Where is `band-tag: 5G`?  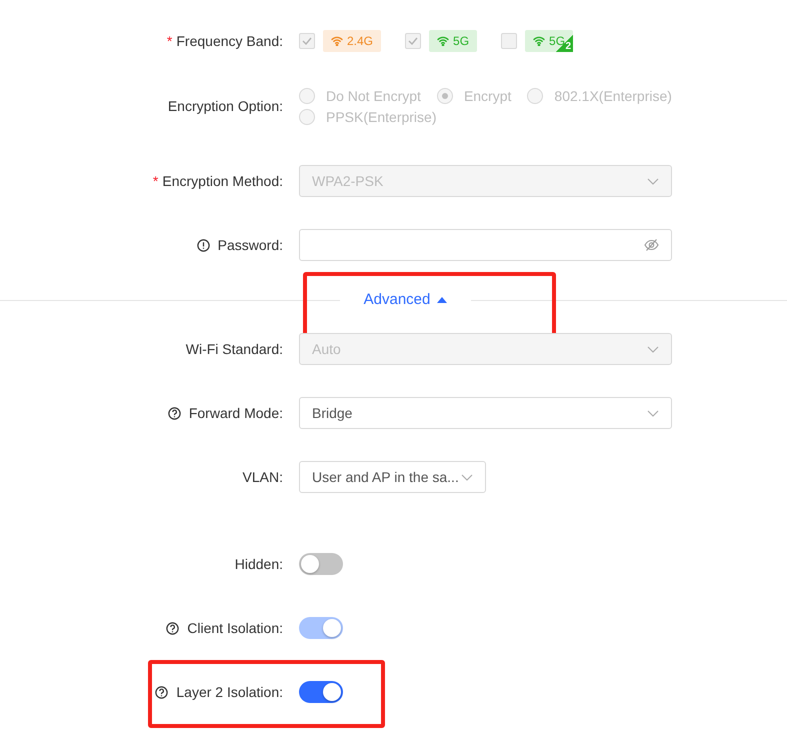 band-tag: 5G is located at coordinates (453, 41).